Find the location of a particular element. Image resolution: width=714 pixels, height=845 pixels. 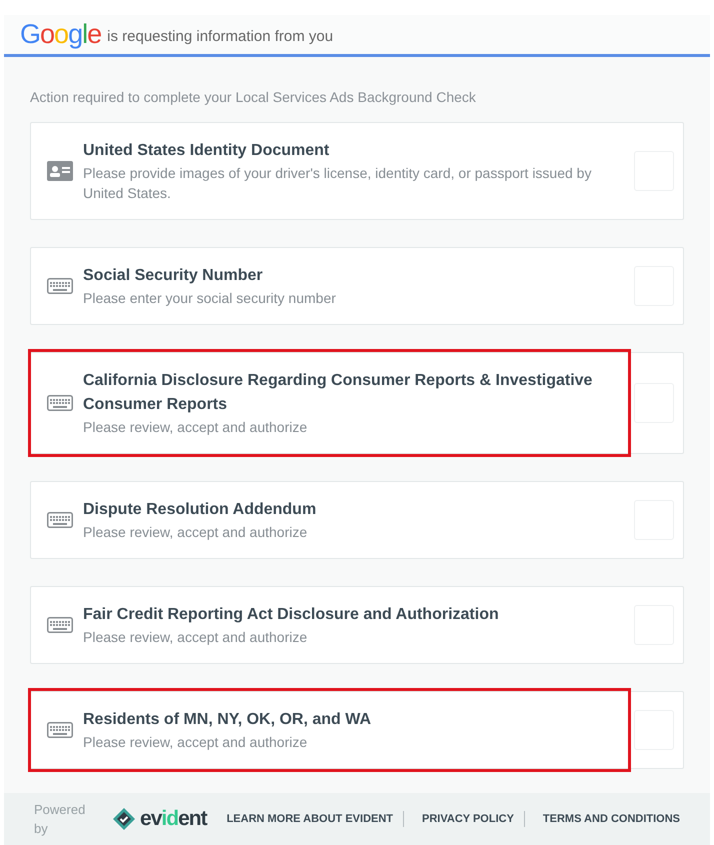

requirement-card: Residents of MN, NY, OK, OR, and WA Please review, accept and authorize is located at coordinates (357, 730).